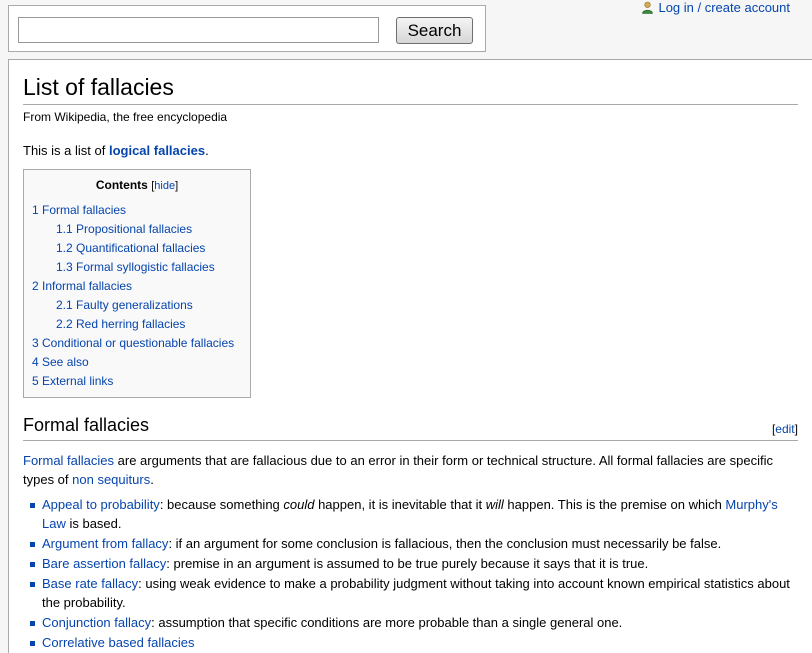 The image size is (812, 653). What do you see at coordinates (434, 30) in the screenshot?
I see `search-button: Search` at bounding box center [434, 30].